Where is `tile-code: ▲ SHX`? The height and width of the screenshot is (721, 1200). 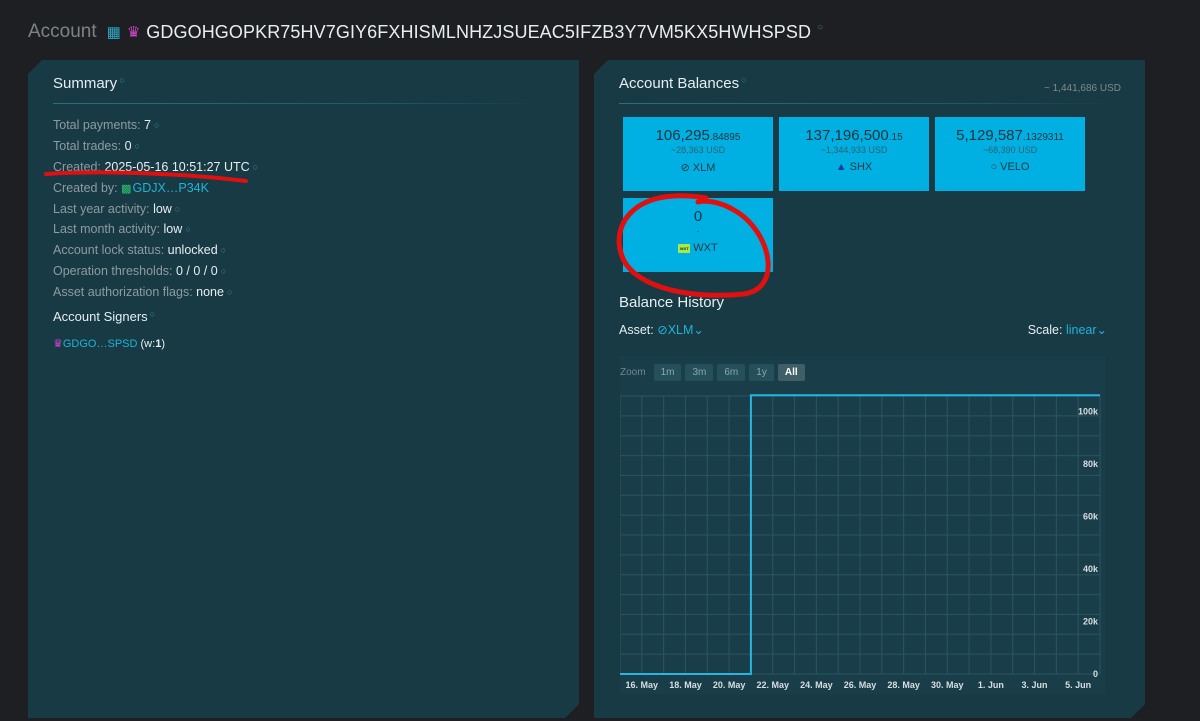
tile-code: ▲ SHX is located at coordinates (854, 167).